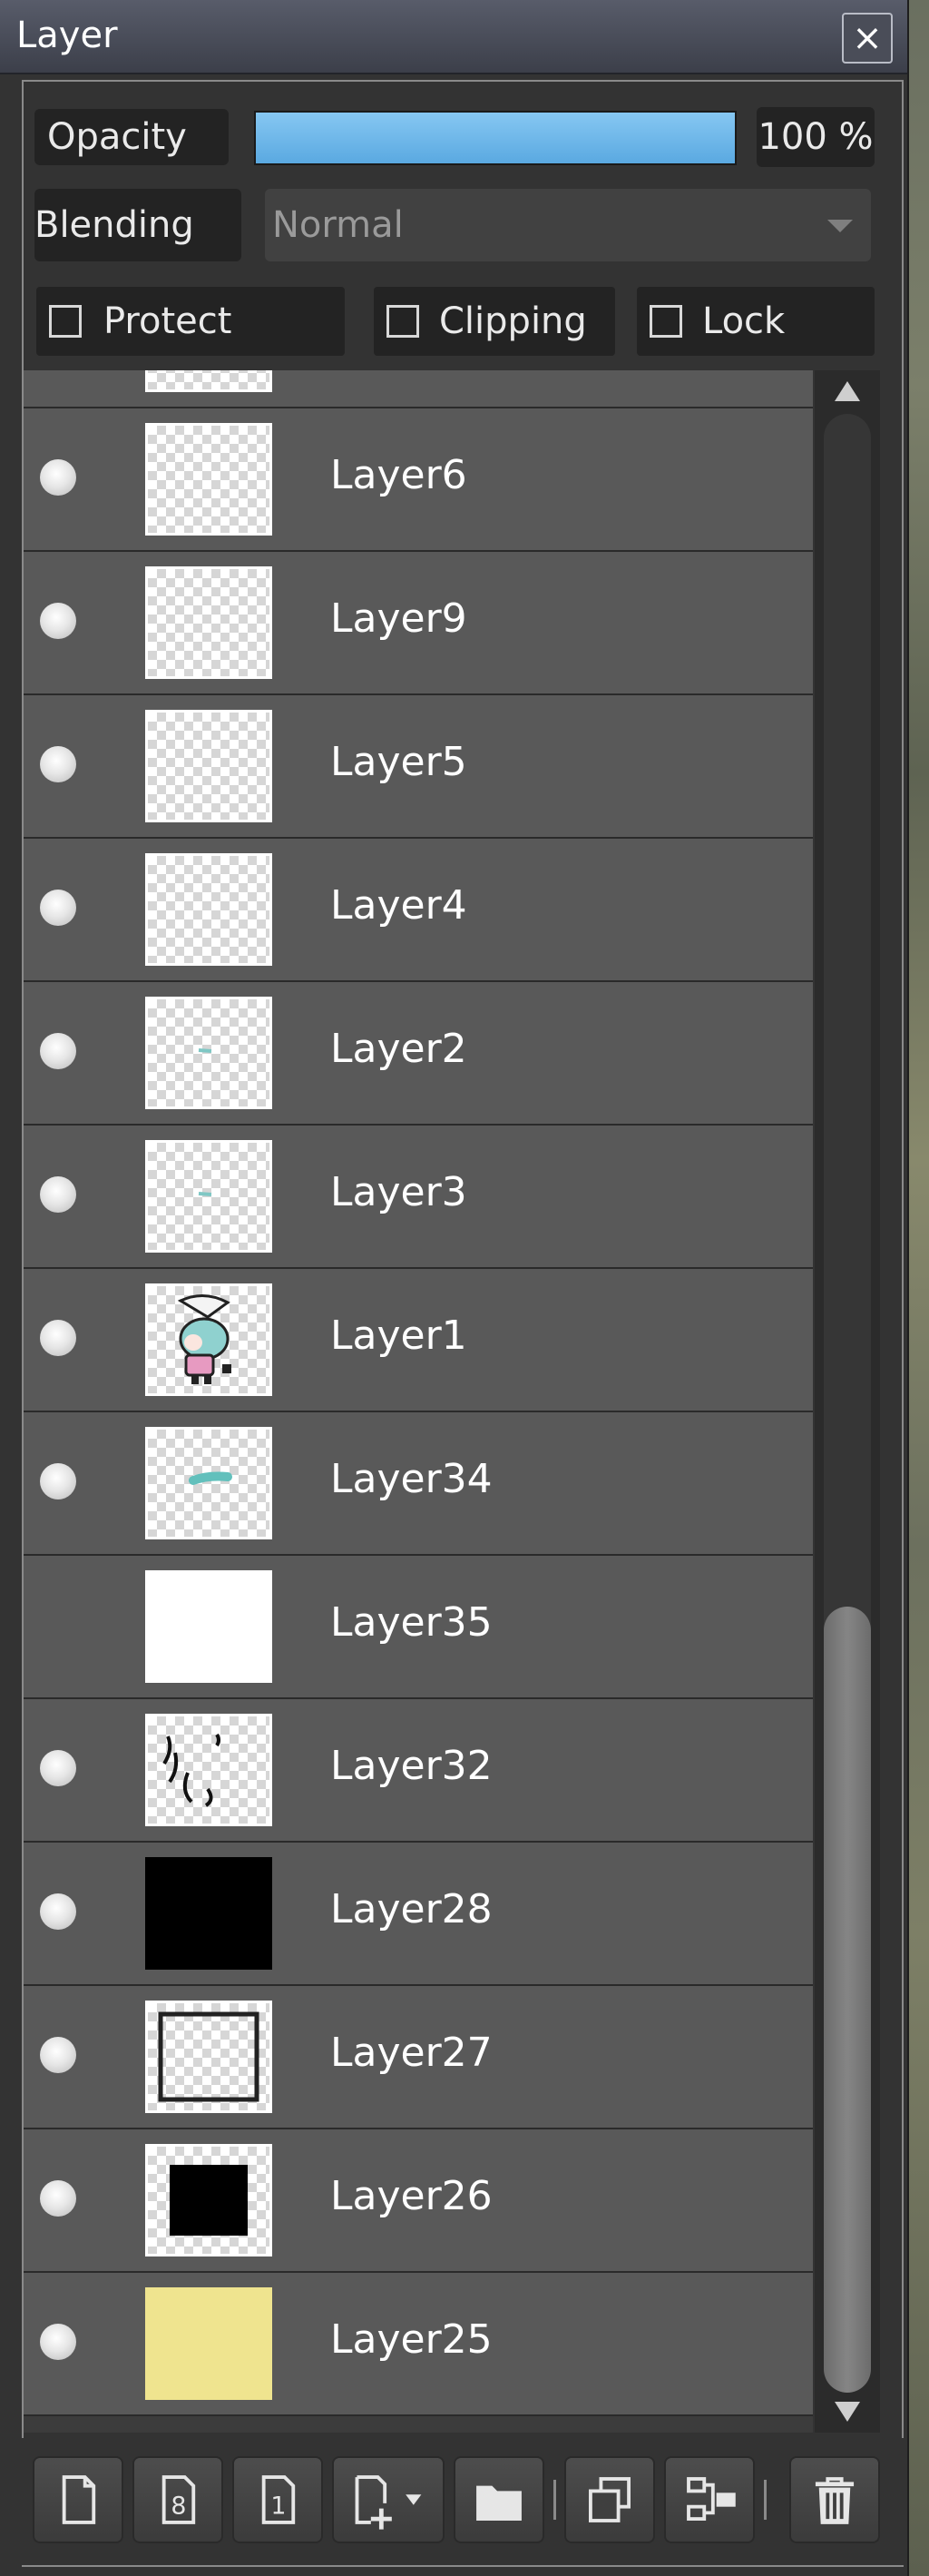  I want to click on layer-row: Layer34, so click(418, 1484).